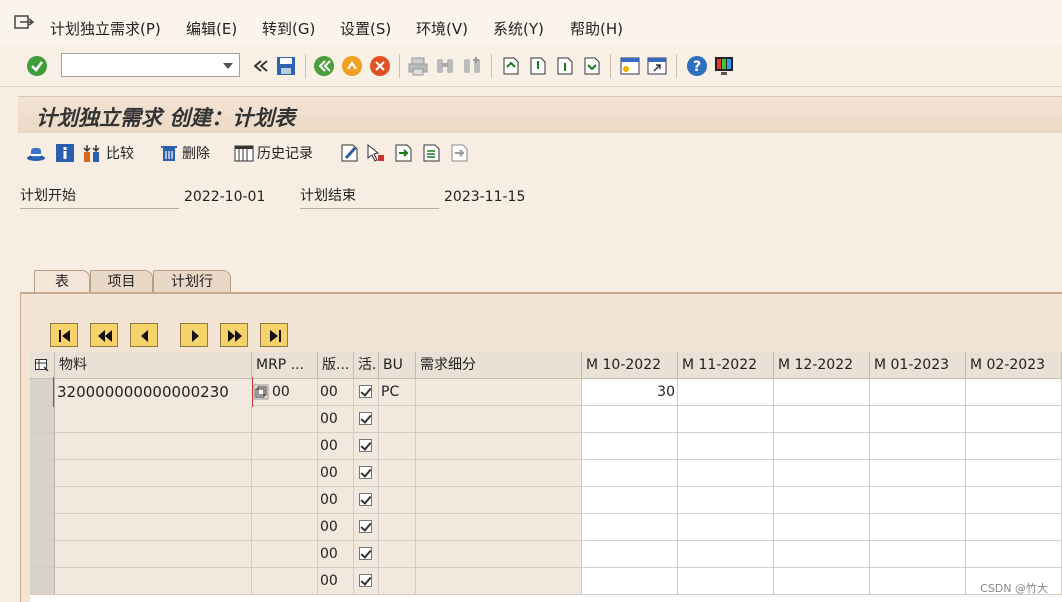 This screenshot has height=602, width=1062. I want to click on menu-plan-independent-req: 计划独立需求(P), so click(105, 28).